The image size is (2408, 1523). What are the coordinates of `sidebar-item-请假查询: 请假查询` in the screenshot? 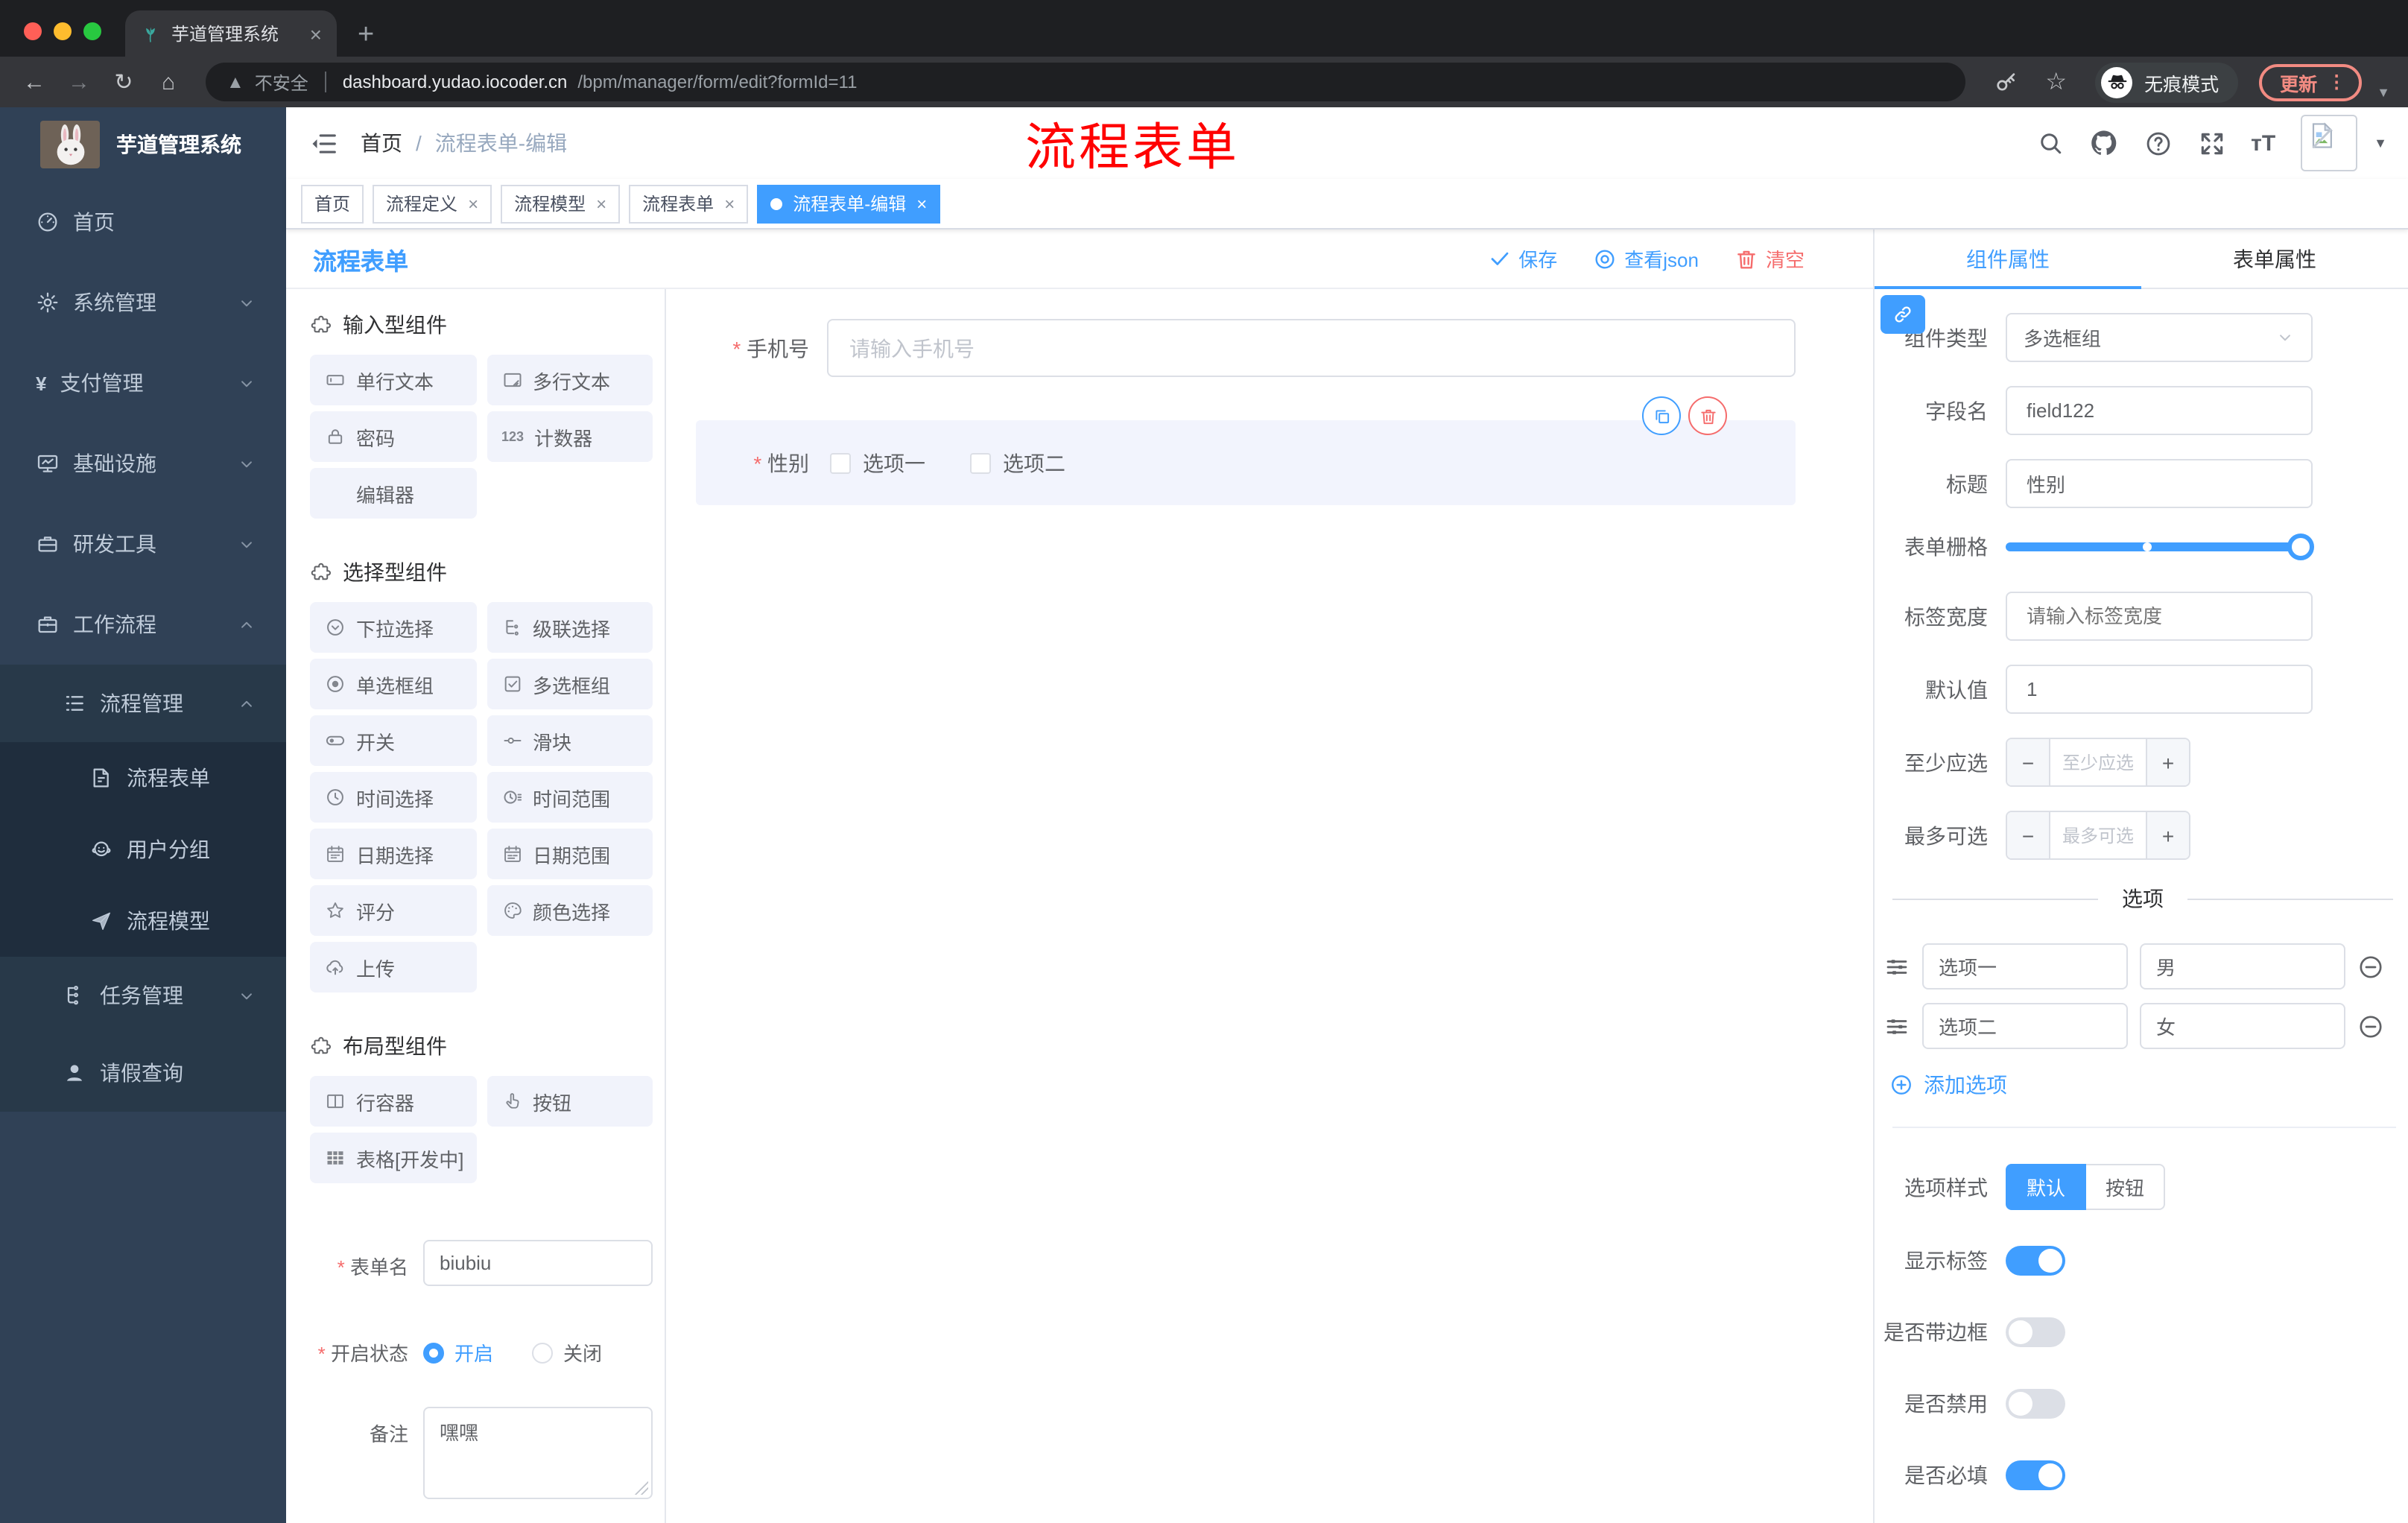 It's located at (143, 1073).